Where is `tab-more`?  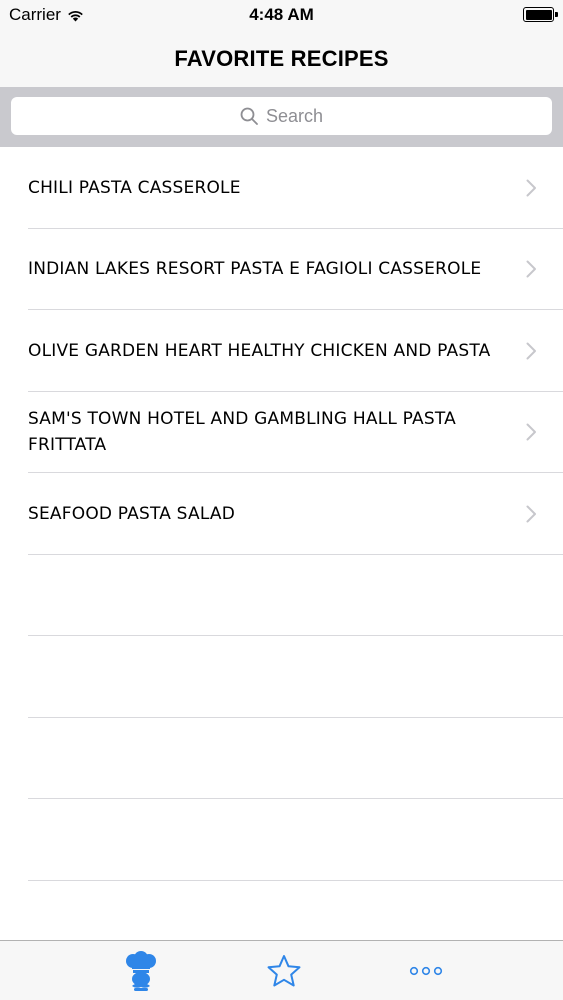 tab-more is located at coordinates (426, 971).